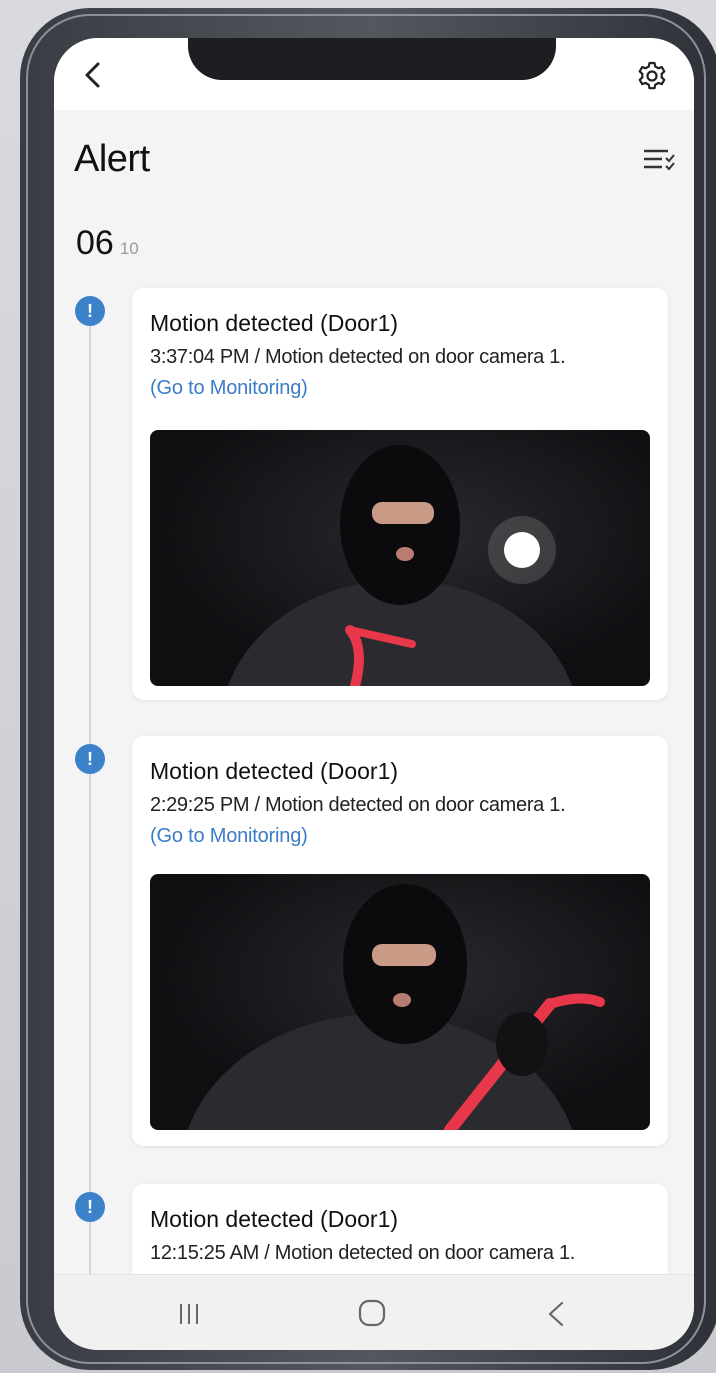 The height and width of the screenshot is (1373, 716). I want to click on recent-apps-icon, so click(189, 1314).